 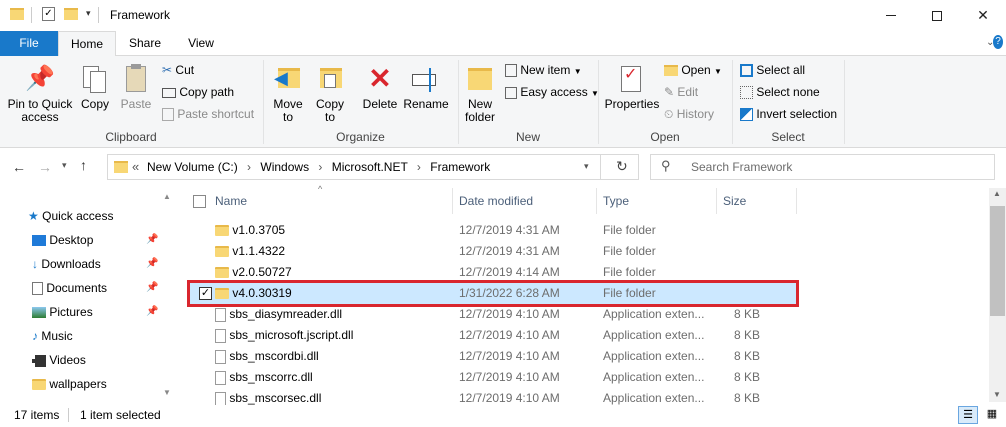 What do you see at coordinates (997, 193) in the screenshot?
I see `scroll-up-icon: ▲` at bounding box center [997, 193].